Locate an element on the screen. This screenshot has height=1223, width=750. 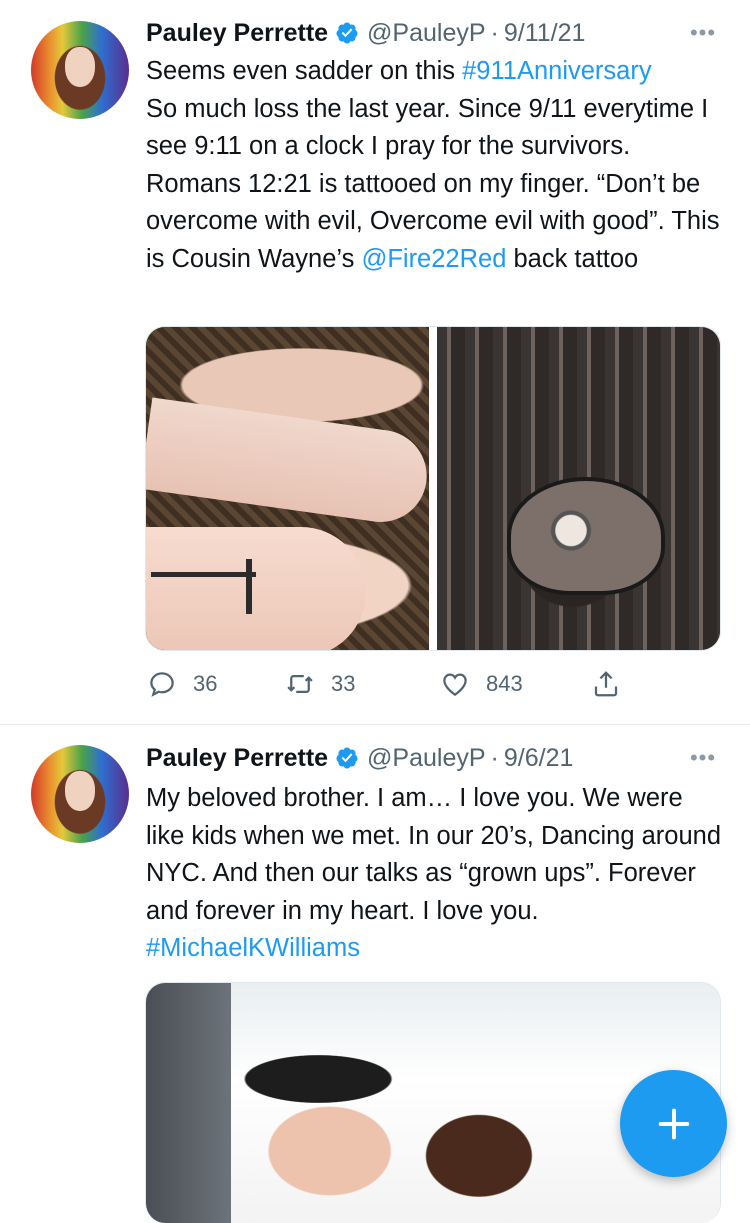
share-button is located at coordinates (606, 684).